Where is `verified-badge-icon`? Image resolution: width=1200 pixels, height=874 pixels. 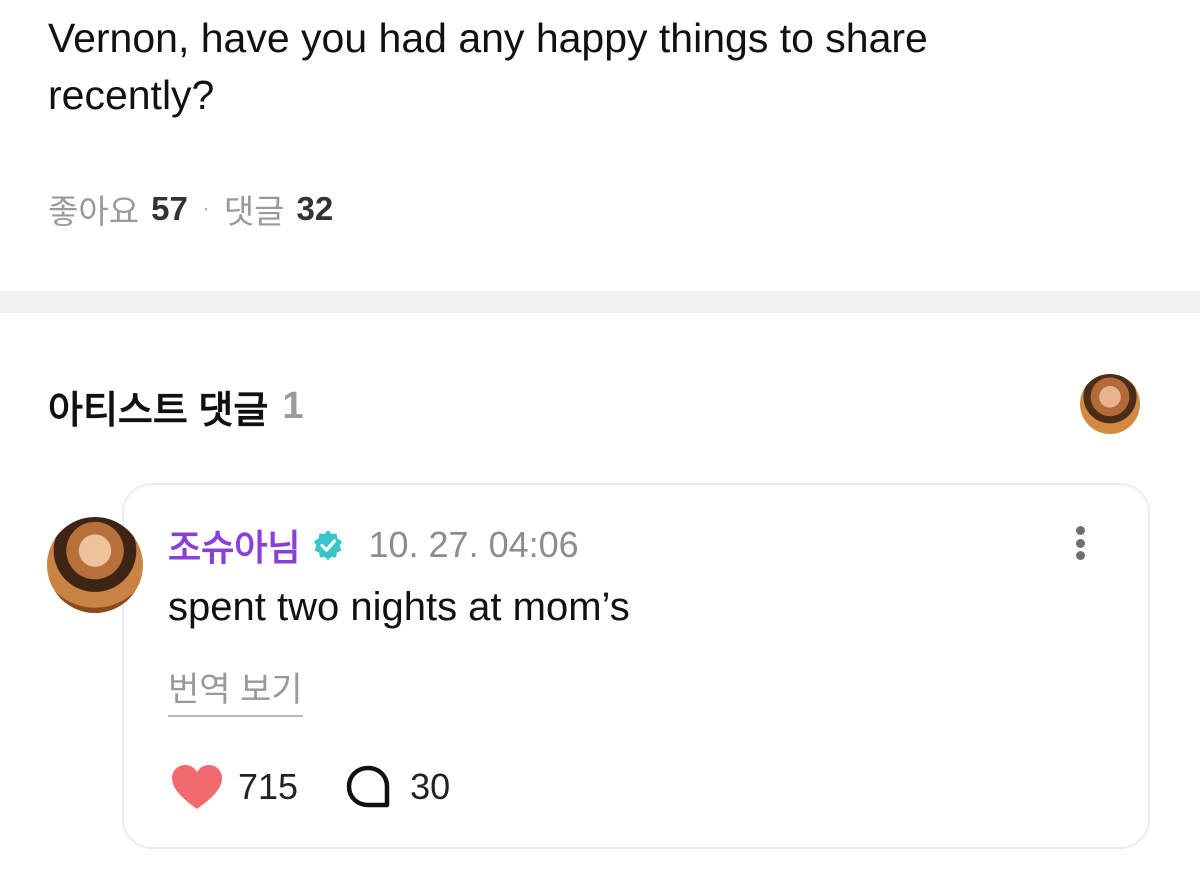 verified-badge-icon is located at coordinates (328, 545).